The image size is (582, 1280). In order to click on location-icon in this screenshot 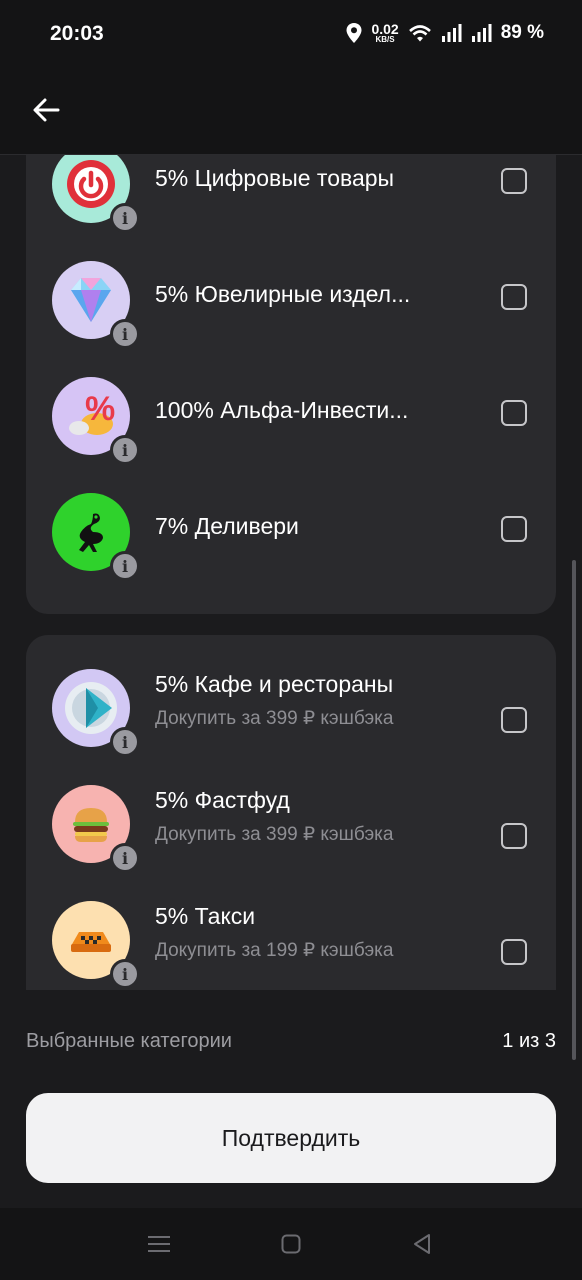, I will do `click(354, 33)`.